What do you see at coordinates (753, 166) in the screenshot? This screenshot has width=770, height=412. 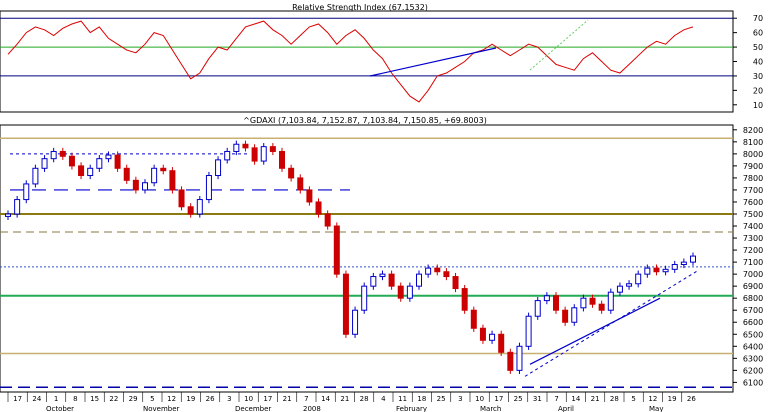 I see `price-tick-label: 7900` at bounding box center [753, 166].